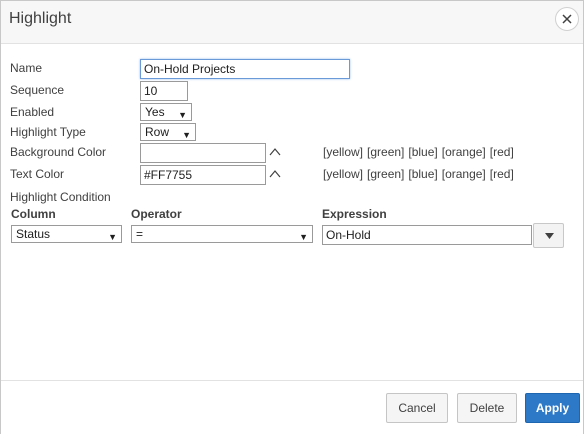  What do you see at coordinates (60, 197) in the screenshot?
I see `highlight-condition-label: Highlight Condition` at bounding box center [60, 197].